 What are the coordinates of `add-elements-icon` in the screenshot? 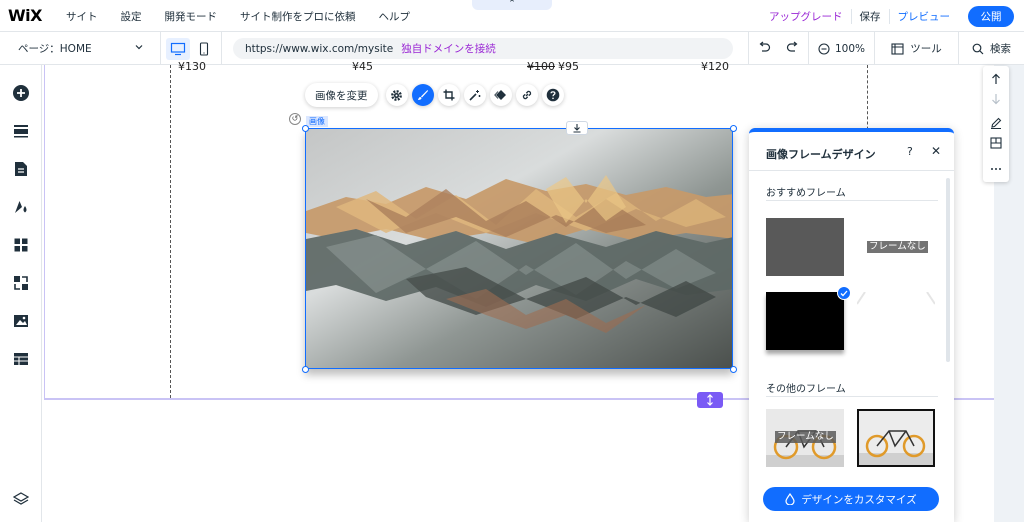 It's located at (21, 93).